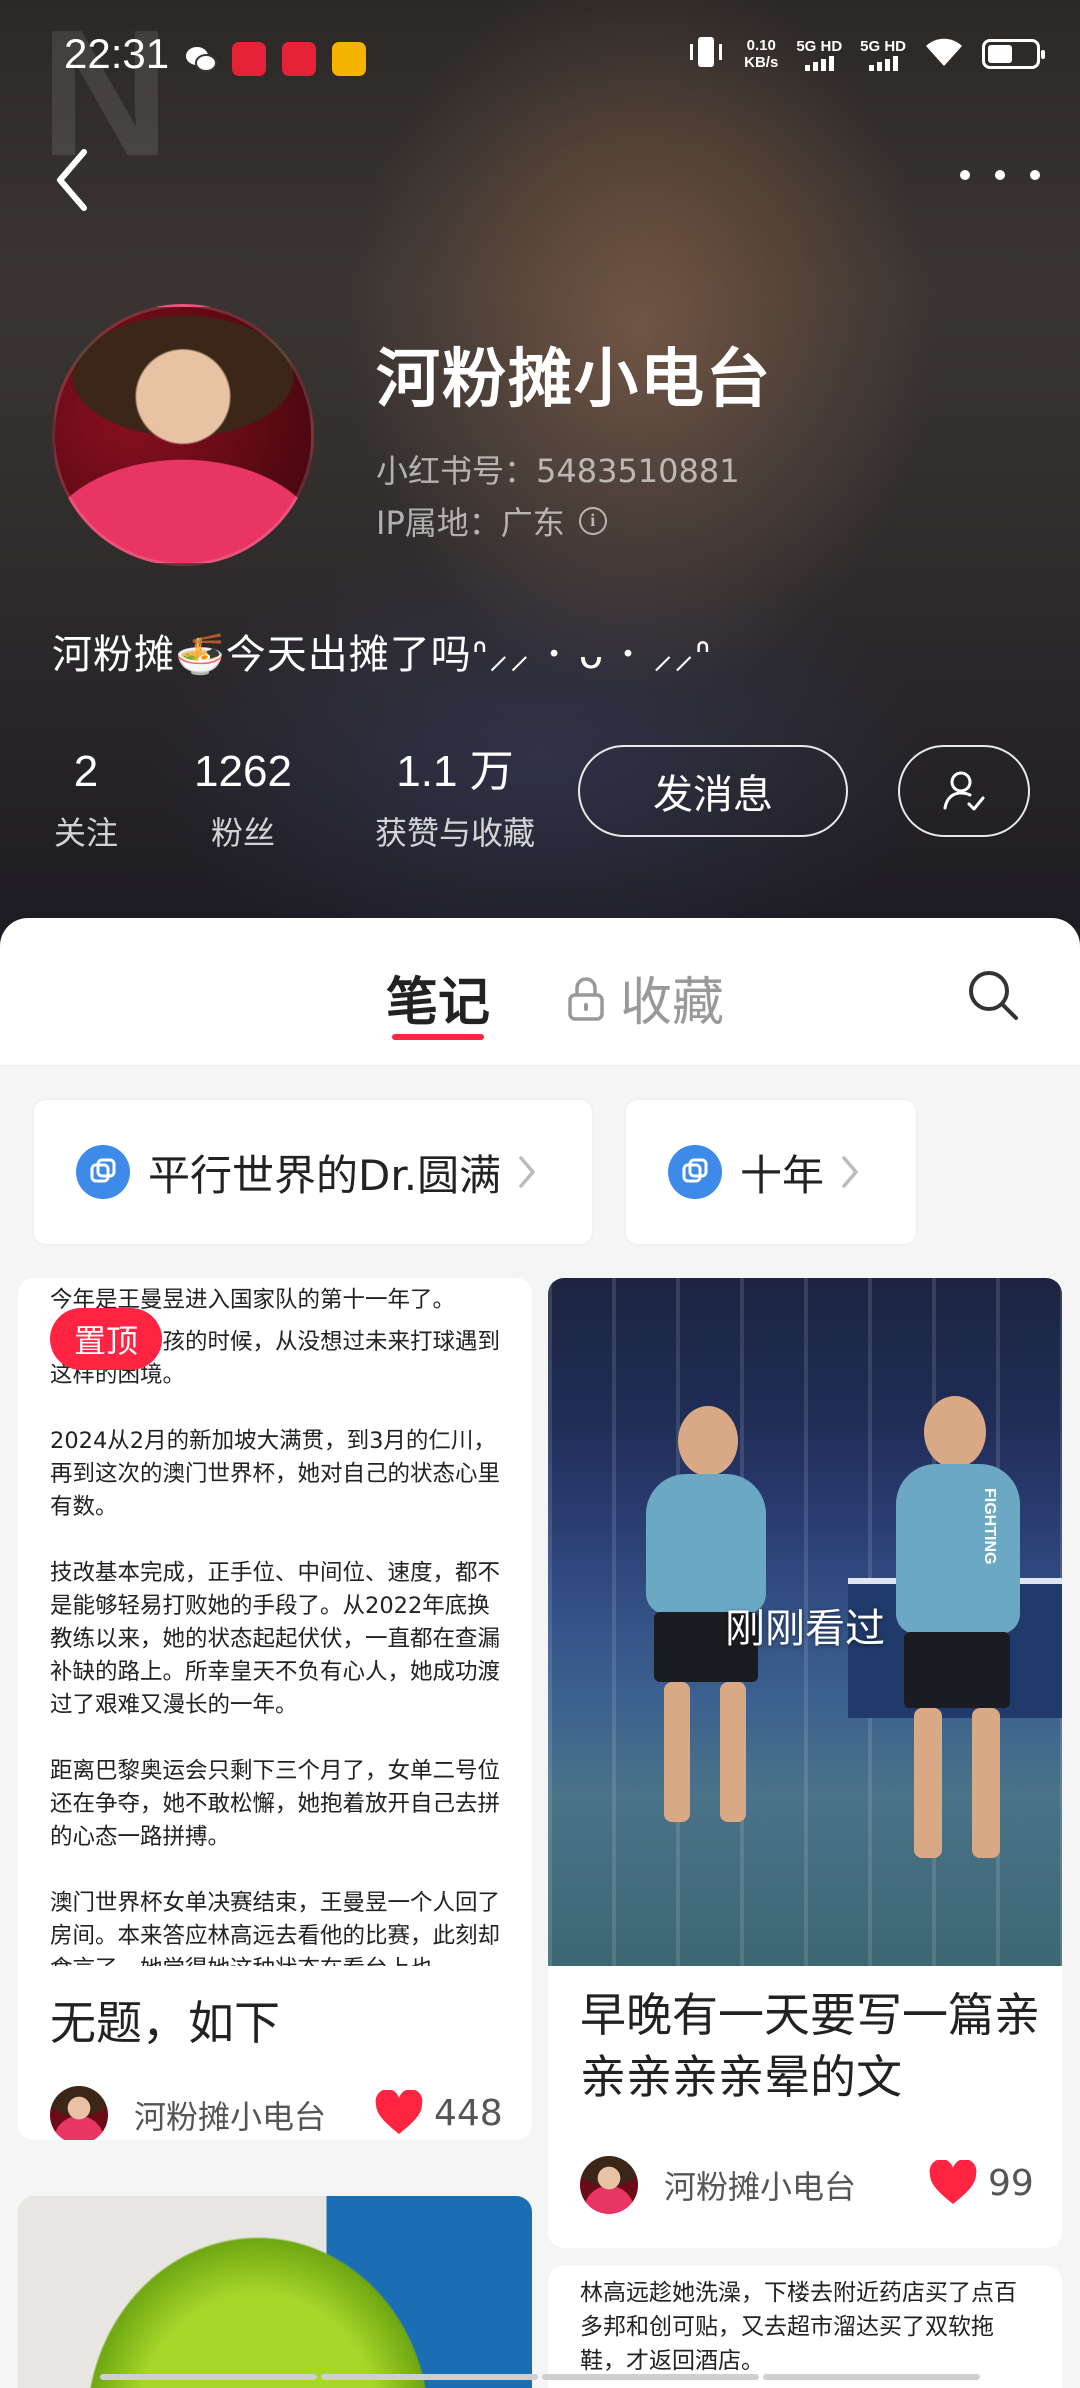  Describe the element at coordinates (1013, 54) in the screenshot. I see `battery-icon` at that location.